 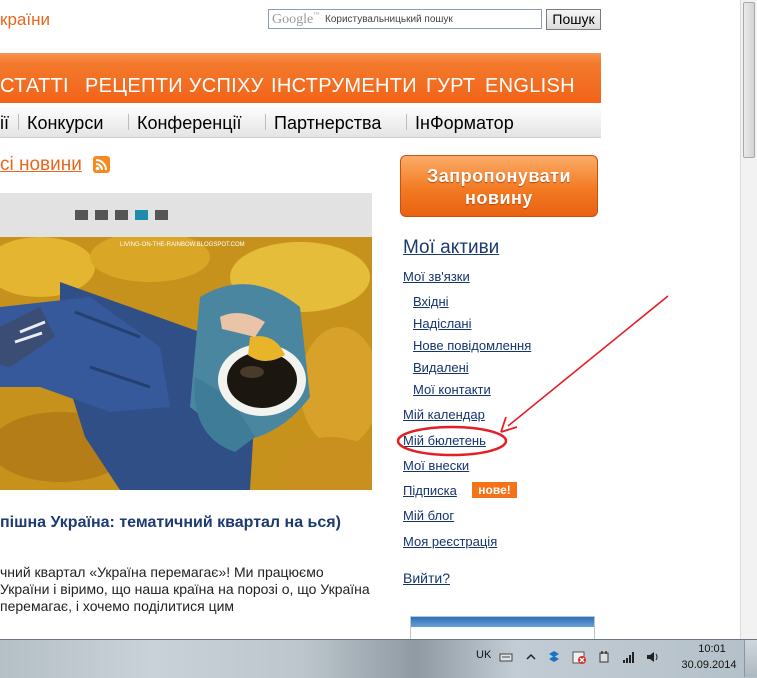 I want to click on language-indicator: UK, so click(x=483, y=655).